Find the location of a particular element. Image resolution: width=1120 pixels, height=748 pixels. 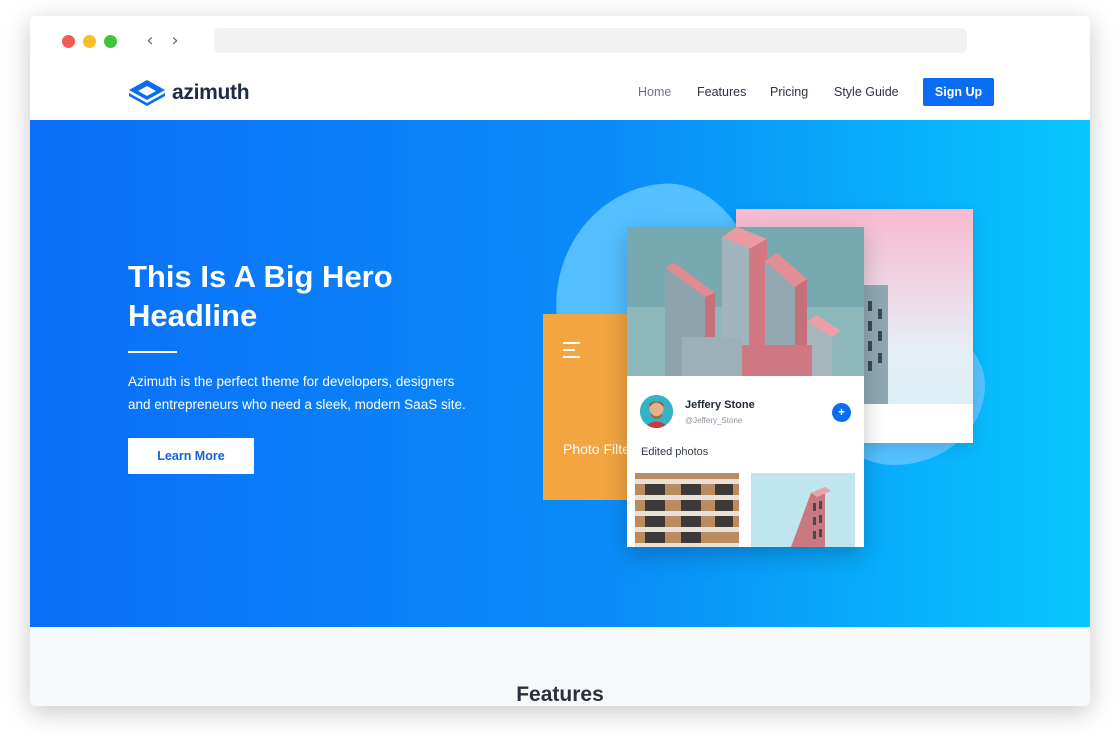

balcony-building-thumbnail is located at coordinates (687, 510).